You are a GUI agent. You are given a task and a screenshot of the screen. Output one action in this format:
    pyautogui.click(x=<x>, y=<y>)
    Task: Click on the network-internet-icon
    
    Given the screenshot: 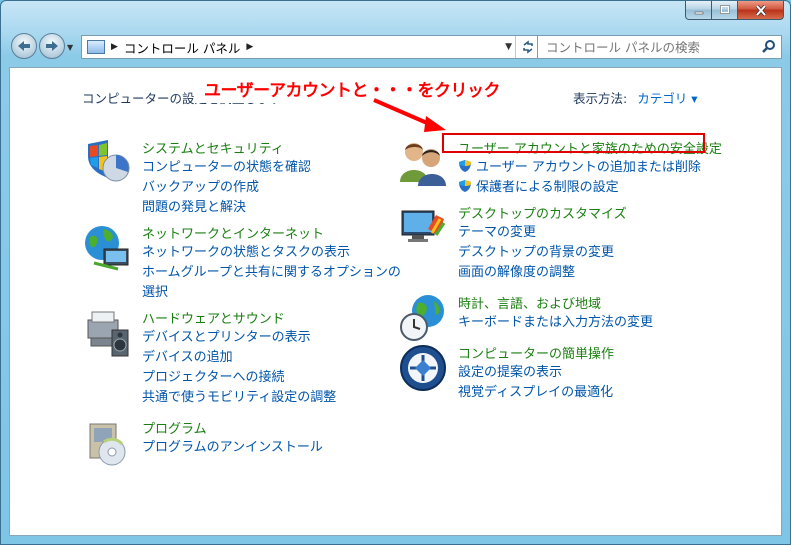 What is the action you would take?
    pyautogui.click(x=107, y=248)
    